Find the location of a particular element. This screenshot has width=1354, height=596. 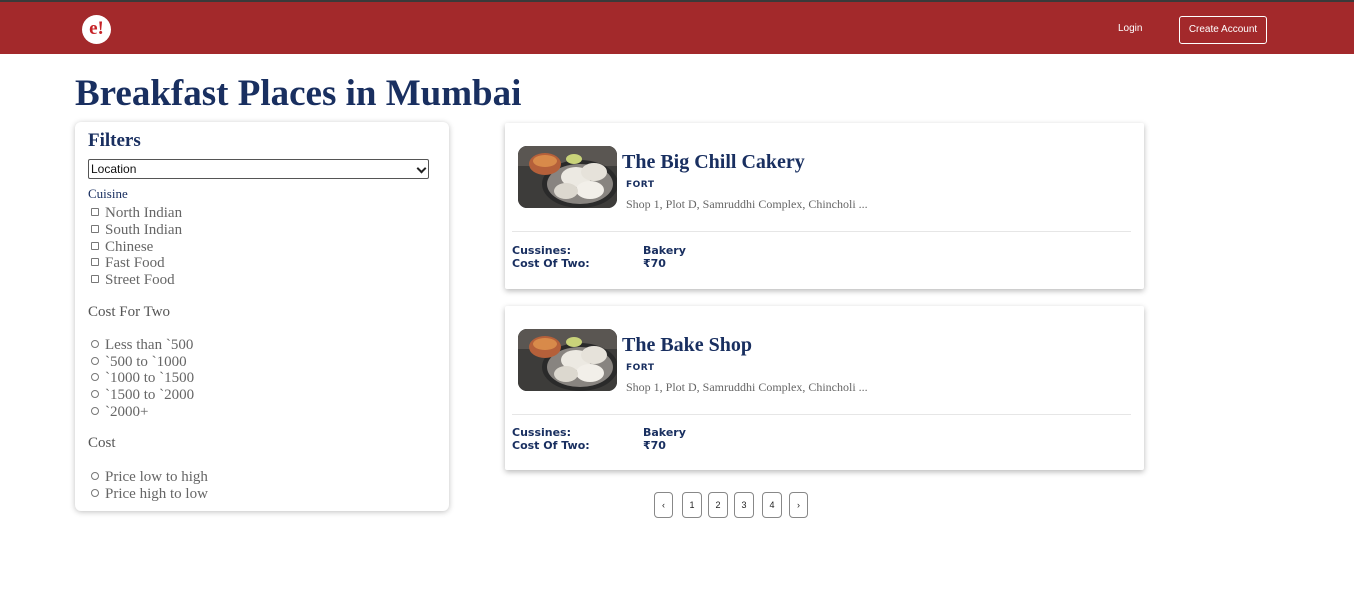

location-select: Location is located at coordinates (258, 169).